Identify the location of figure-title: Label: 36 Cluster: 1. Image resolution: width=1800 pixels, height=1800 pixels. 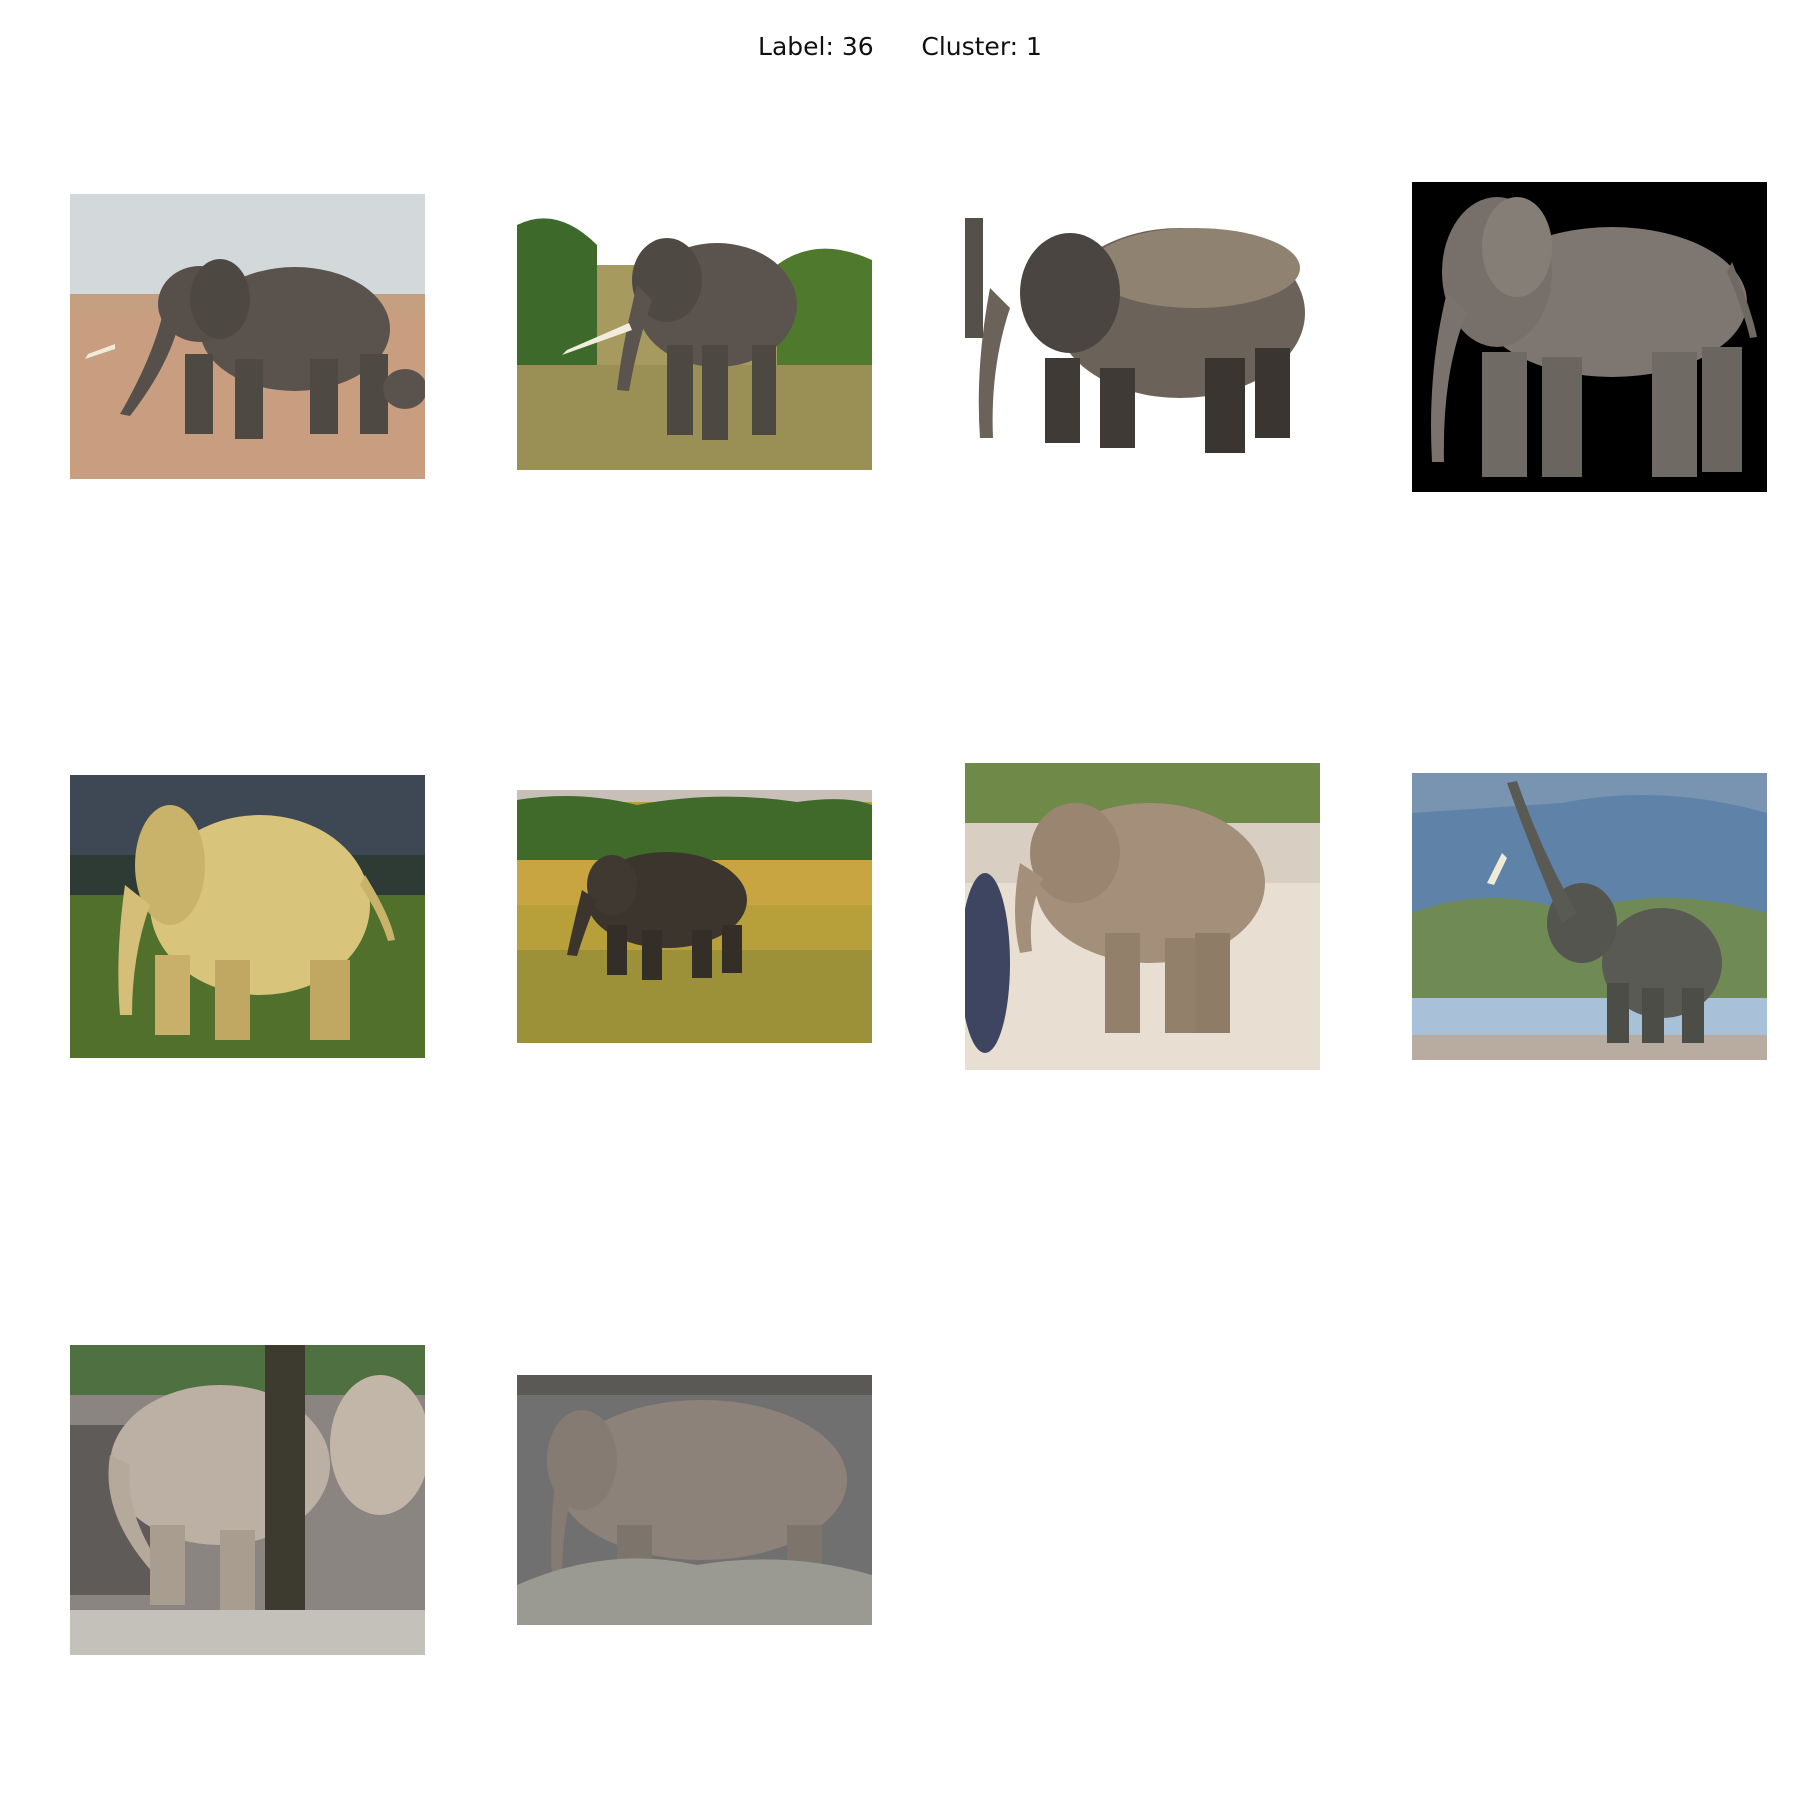
(900, 47).